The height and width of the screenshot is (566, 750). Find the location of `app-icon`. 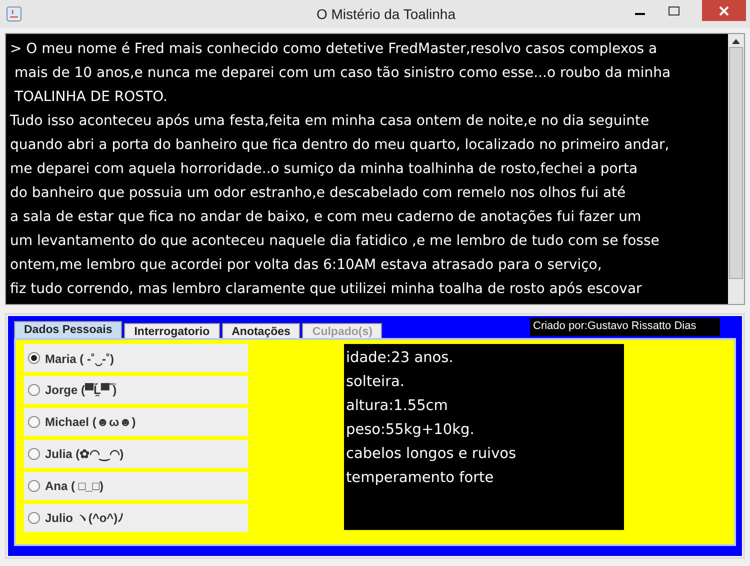

app-icon is located at coordinates (14, 14).